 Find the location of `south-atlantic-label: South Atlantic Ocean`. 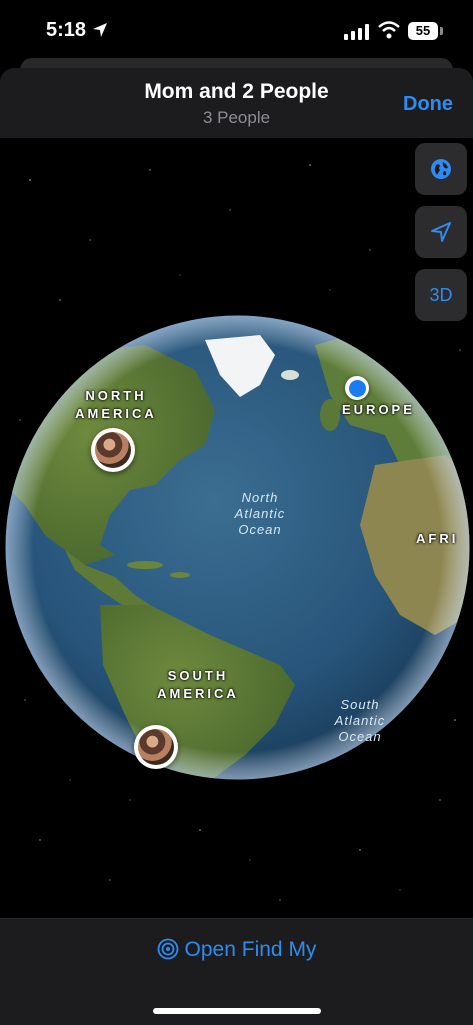

south-atlantic-label: South Atlantic Ocean is located at coordinates (360, 721).